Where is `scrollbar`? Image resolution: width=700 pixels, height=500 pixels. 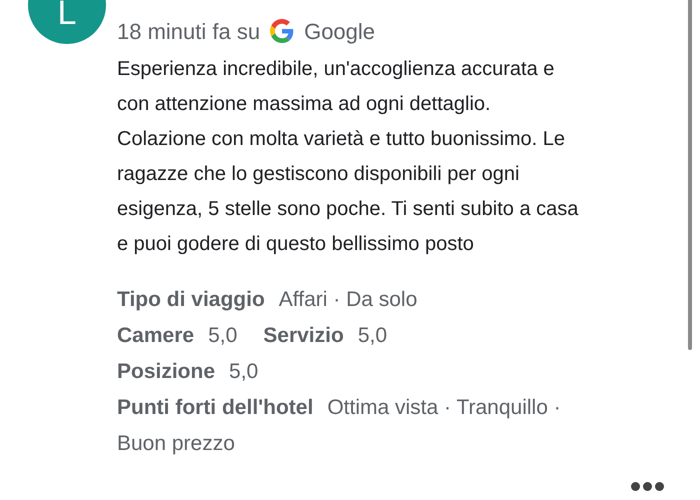
scrollbar is located at coordinates (690, 175).